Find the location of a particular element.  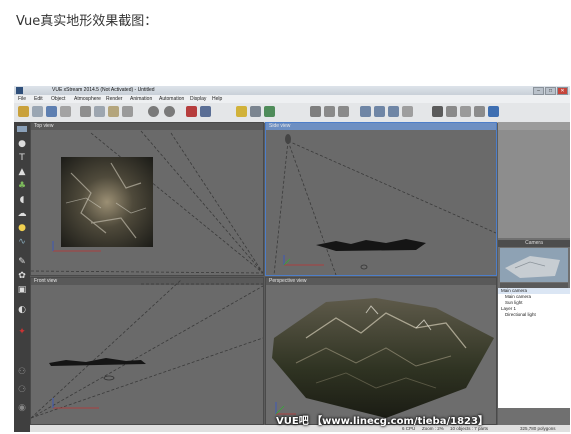

ecosystem-icon: ✿ is located at coordinates (22, 276).